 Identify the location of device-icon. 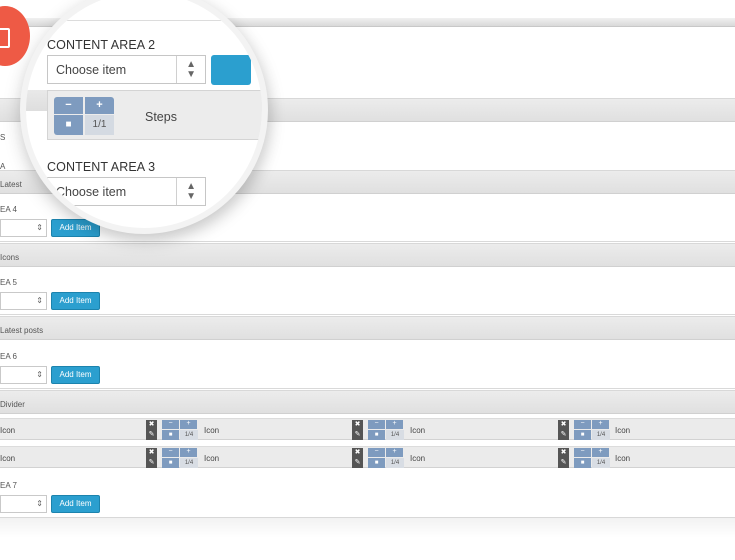
(5, 38).